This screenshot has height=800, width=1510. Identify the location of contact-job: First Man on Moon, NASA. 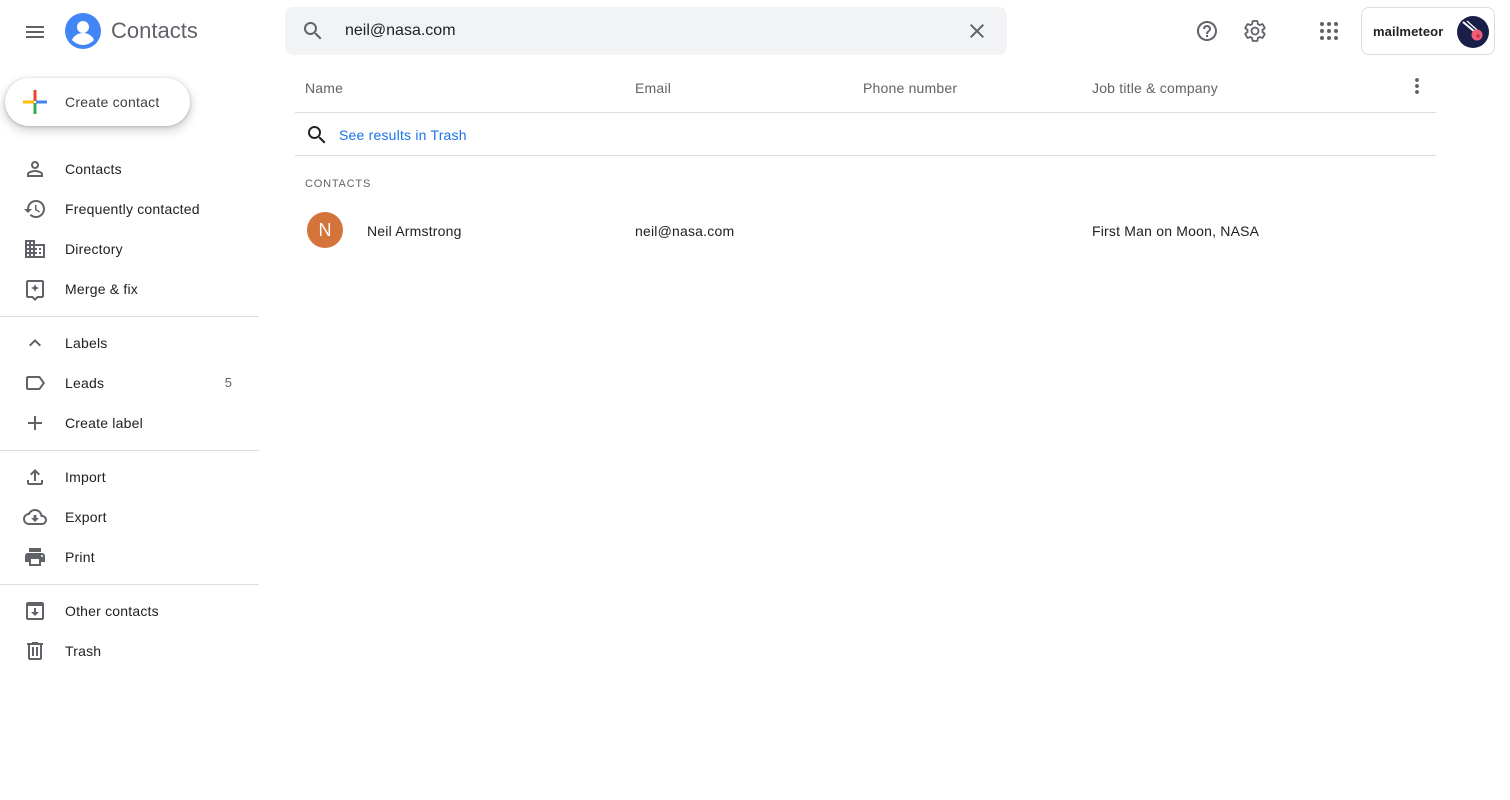
(1176, 231).